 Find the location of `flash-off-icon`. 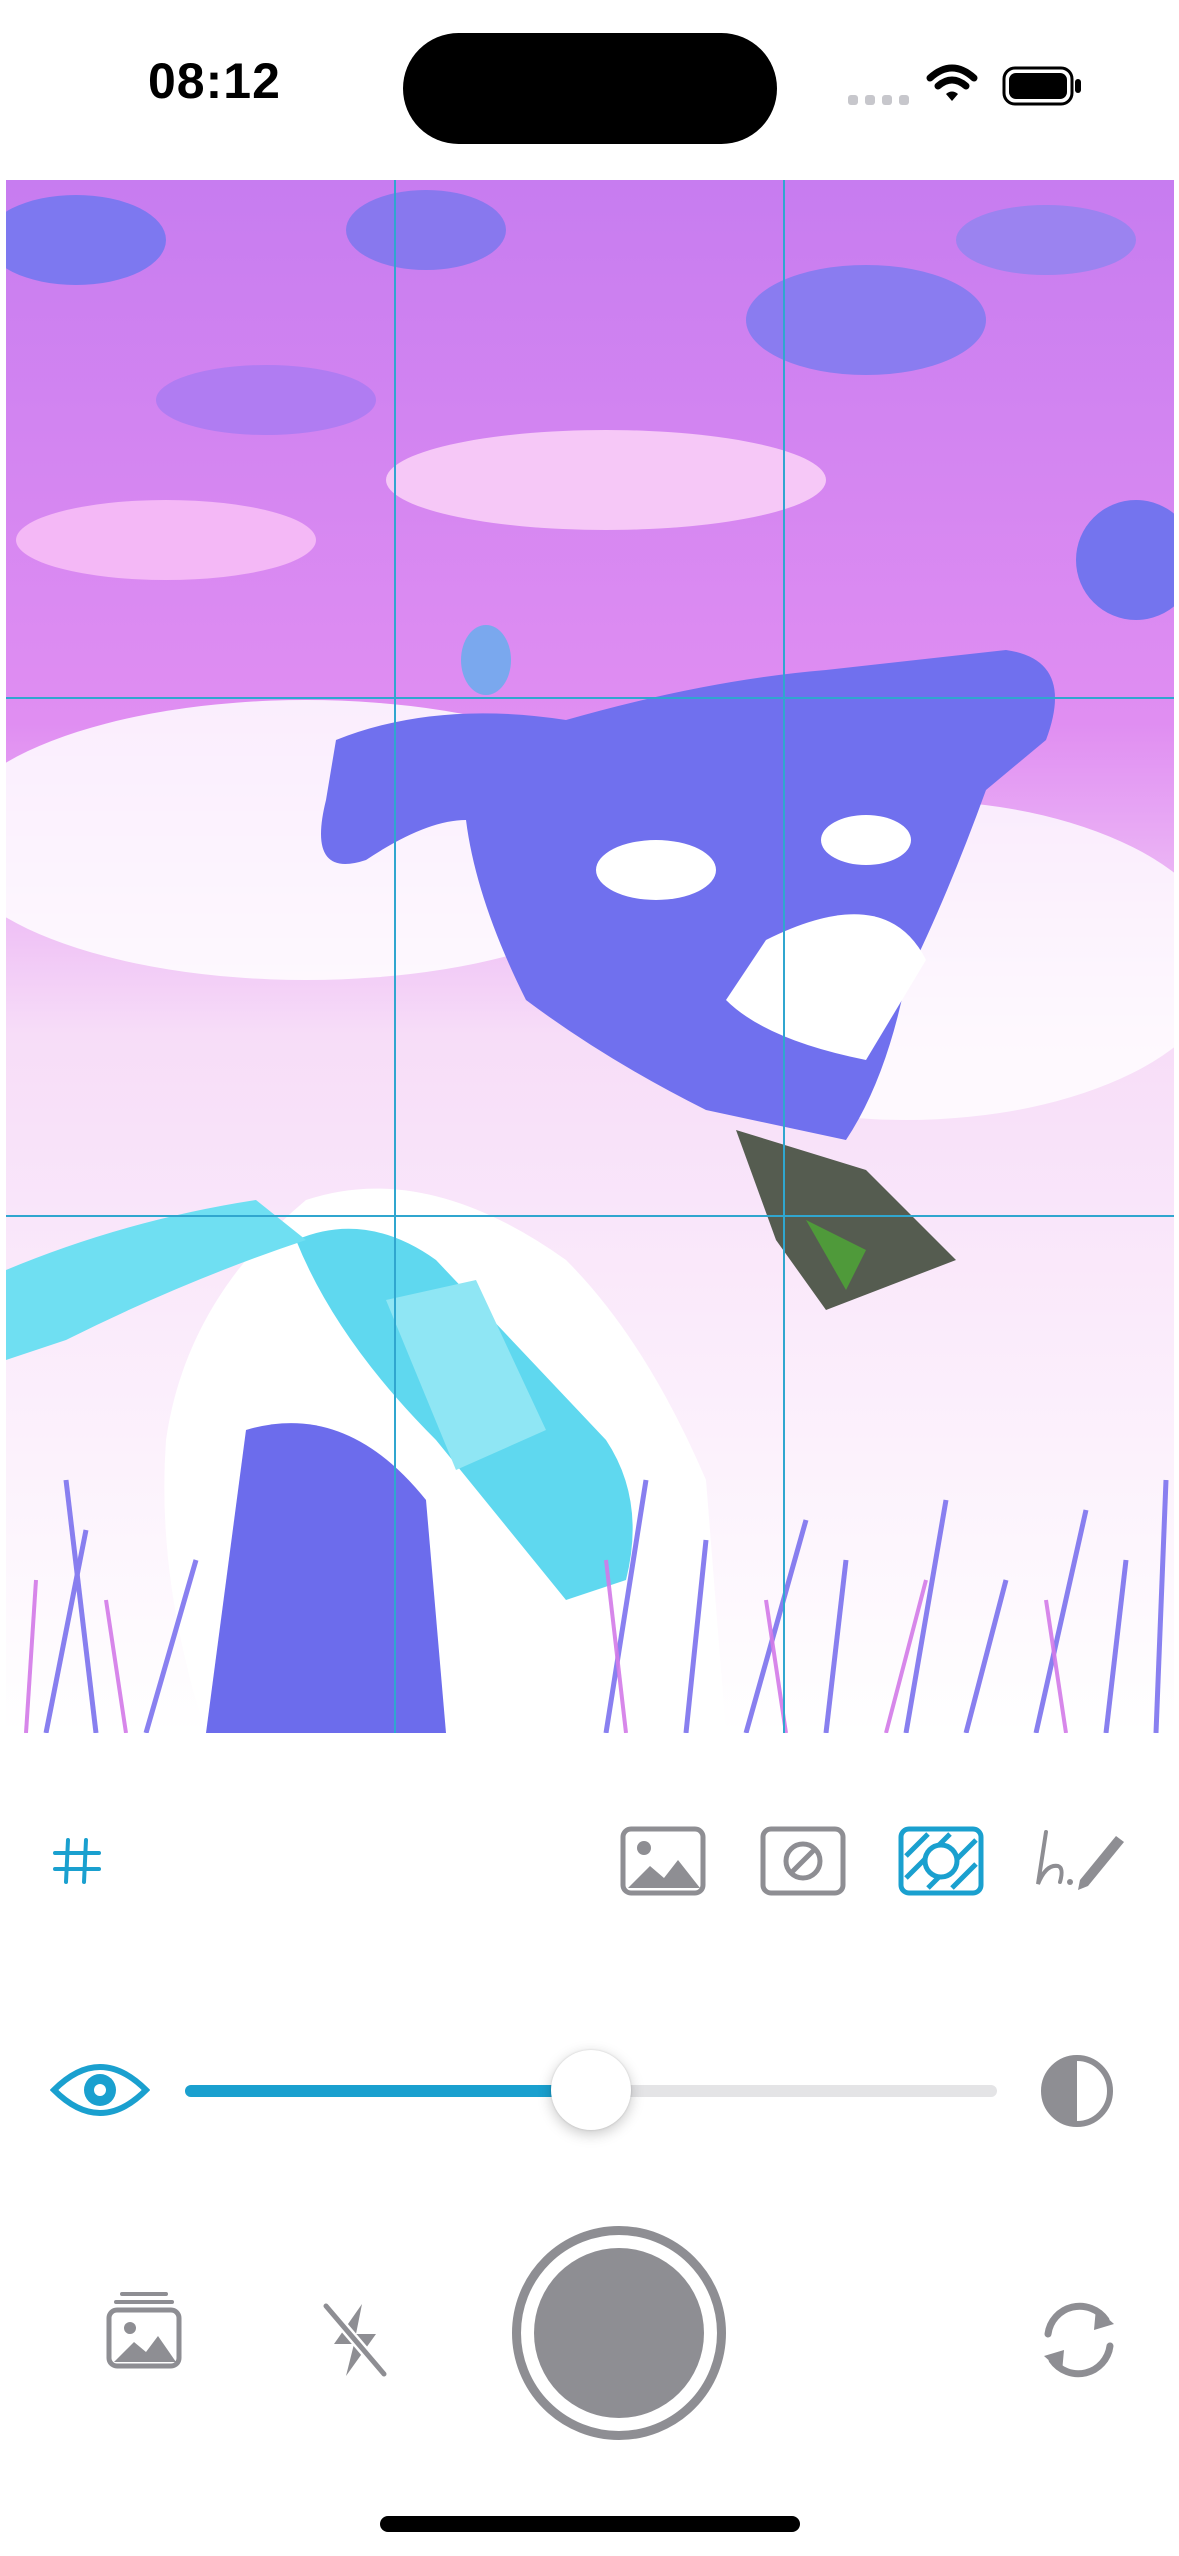

flash-off-icon is located at coordinates (355, 2342).